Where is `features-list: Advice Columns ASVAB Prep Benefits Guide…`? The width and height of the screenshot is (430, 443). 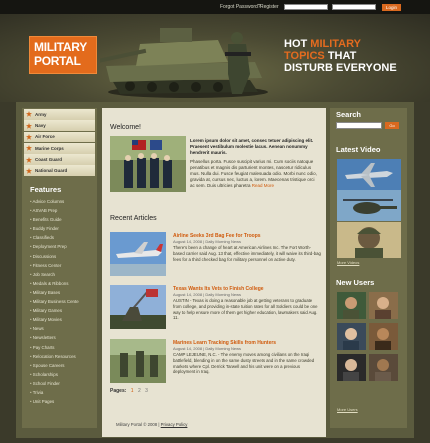 features-list: Advice Columns ASVAB Prep Benefits Guide… is located at coordinates (62, 303).